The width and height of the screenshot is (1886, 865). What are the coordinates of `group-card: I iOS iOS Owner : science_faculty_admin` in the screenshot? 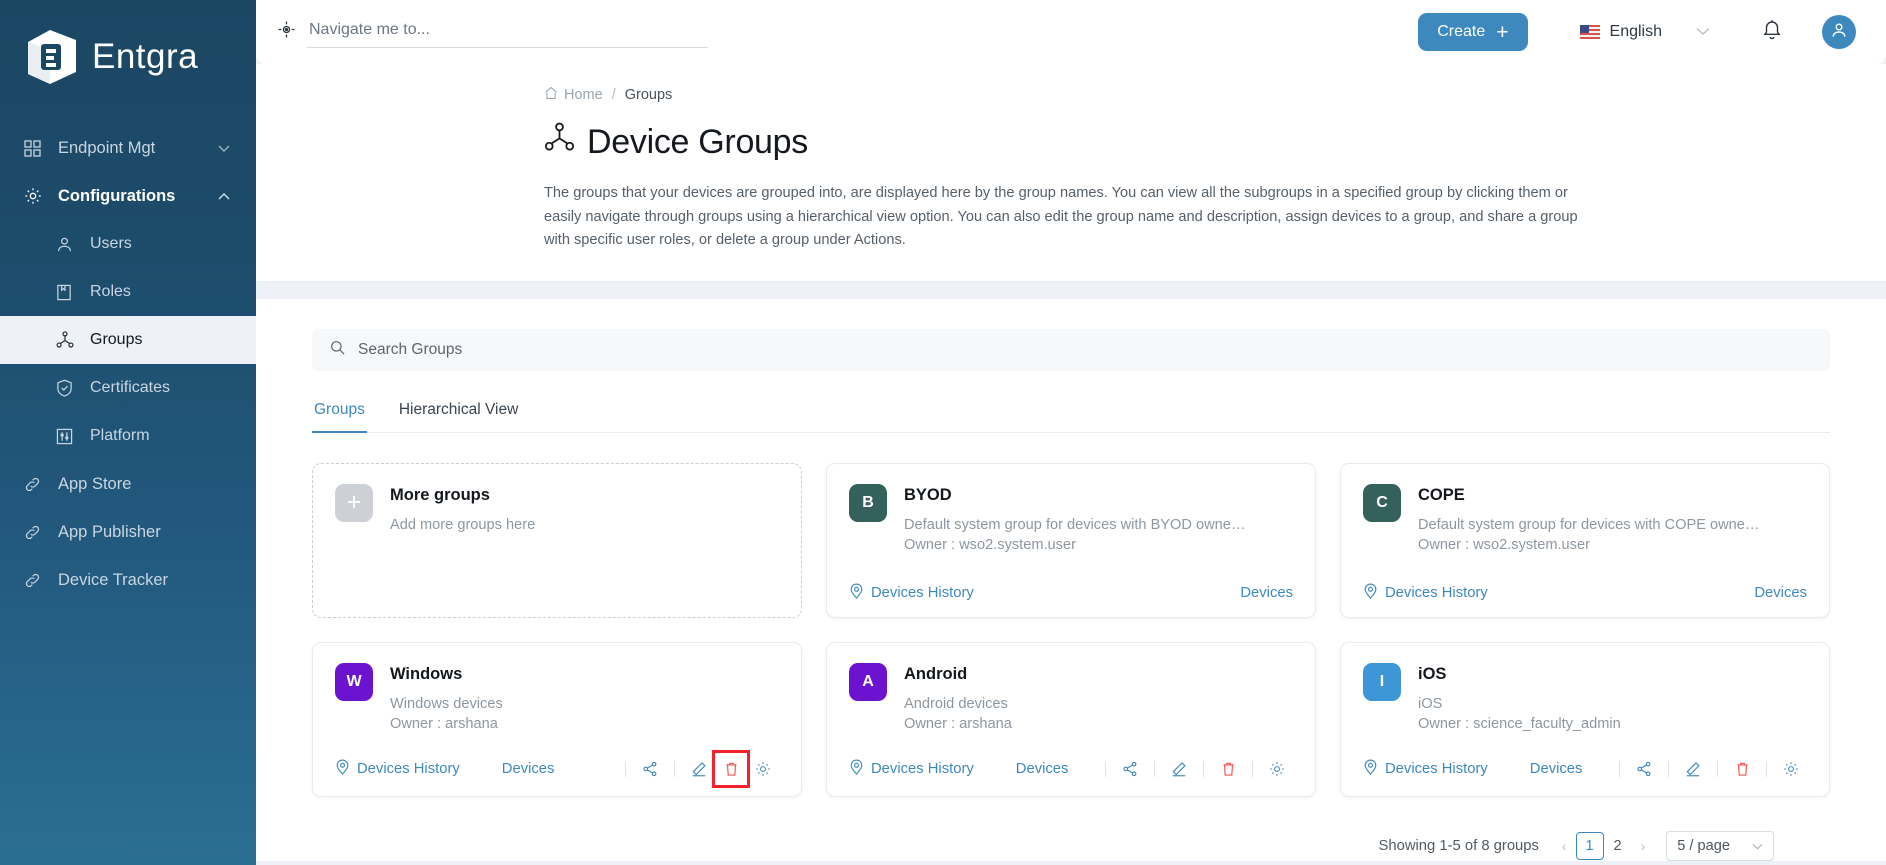 It's located at (1585, 719).